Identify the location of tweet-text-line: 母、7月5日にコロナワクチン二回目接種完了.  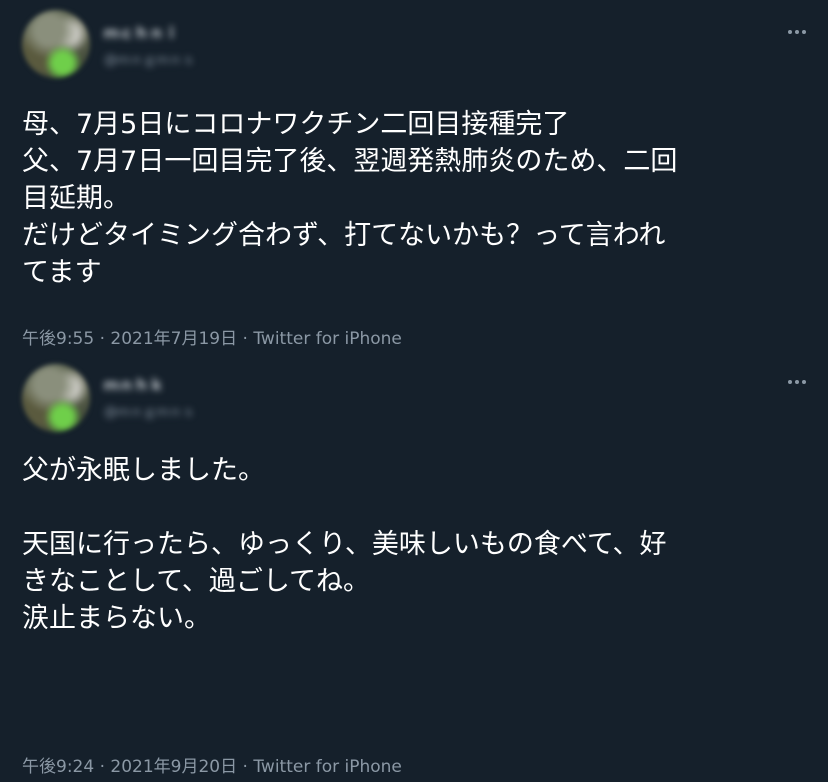
(296, 124).